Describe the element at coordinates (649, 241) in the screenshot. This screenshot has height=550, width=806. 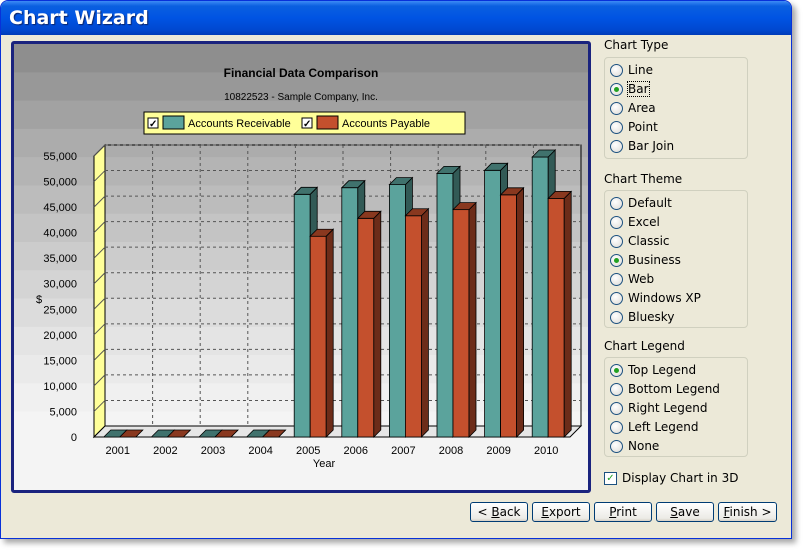
I see `radio-label: Classic` at that location.